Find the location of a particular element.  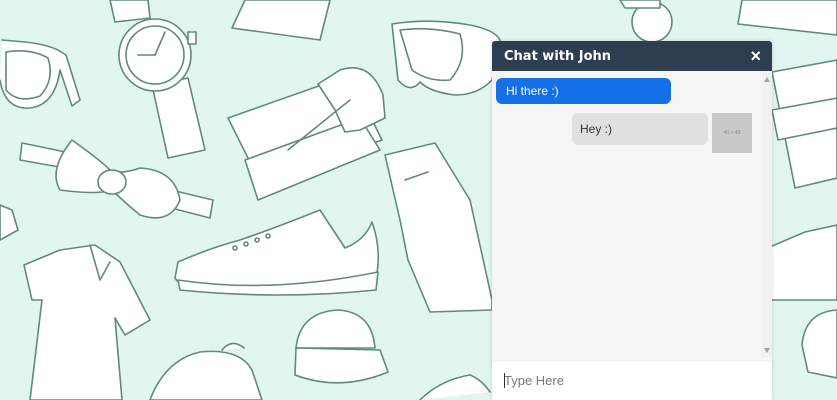

backpack-illustration is located at coordinates (206, 371).